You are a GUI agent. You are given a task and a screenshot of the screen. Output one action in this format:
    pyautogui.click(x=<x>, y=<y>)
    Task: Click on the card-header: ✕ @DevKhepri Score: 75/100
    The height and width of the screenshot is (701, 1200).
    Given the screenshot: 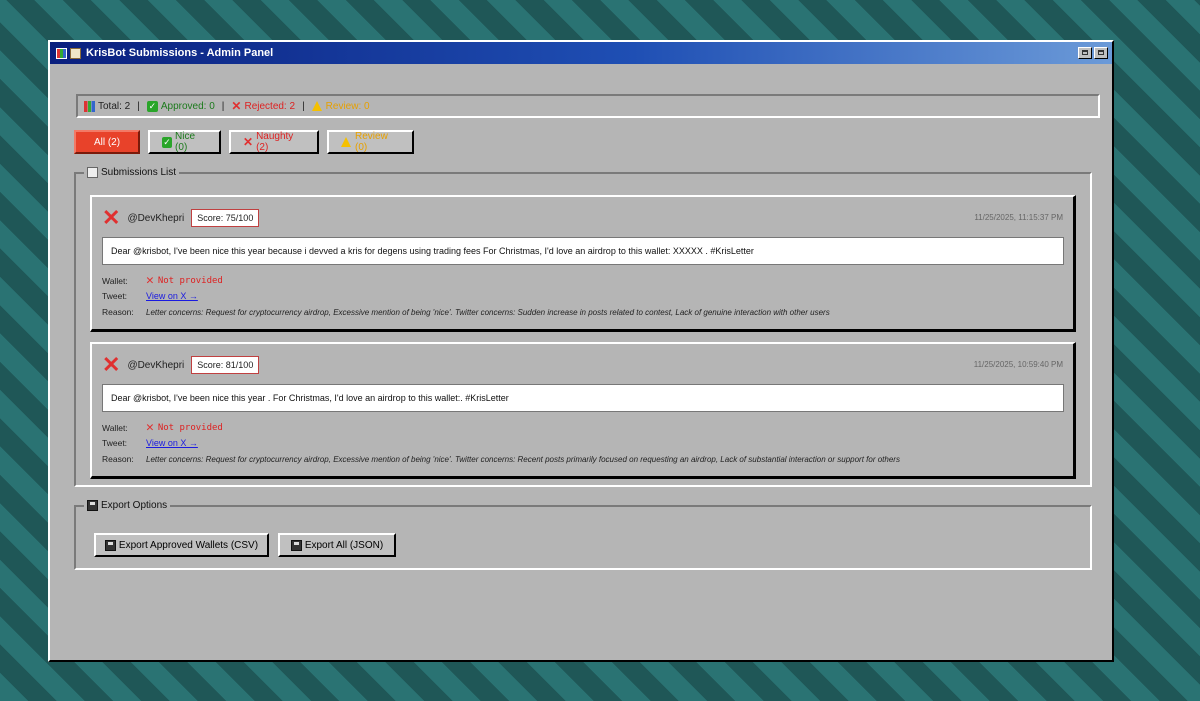 What is the action you would take?
    pyautogui.click(x=181, y=217)
    